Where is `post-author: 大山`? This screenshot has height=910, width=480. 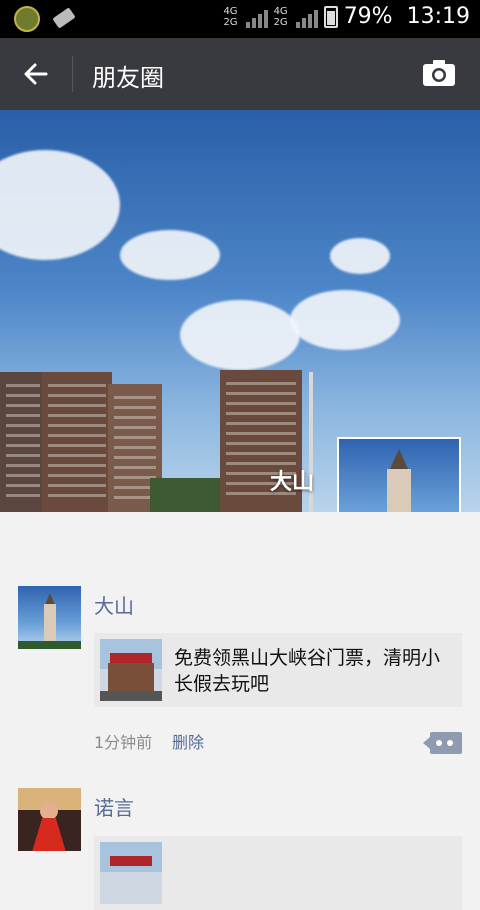
post-author: 大山 is located at coordinates (114, 604).